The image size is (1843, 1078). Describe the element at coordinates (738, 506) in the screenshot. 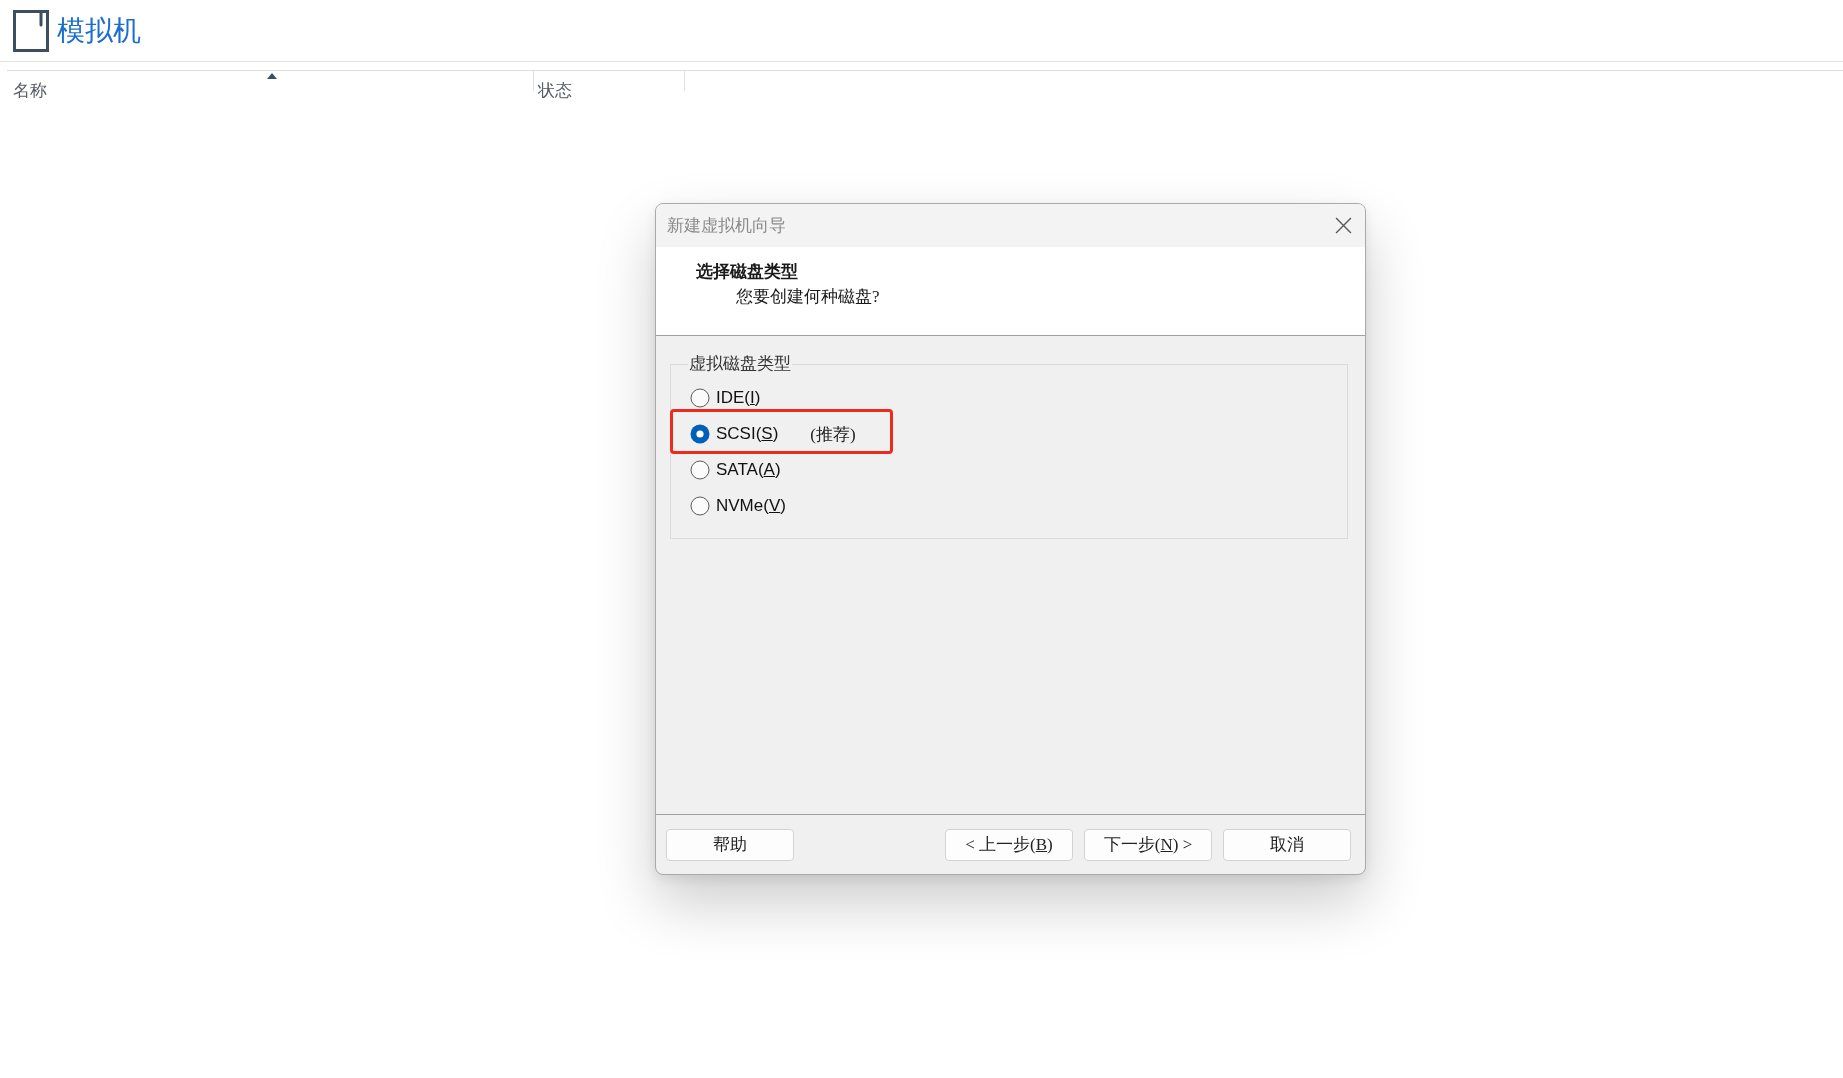

I see `radio-option: NVMe(V)` at that location.